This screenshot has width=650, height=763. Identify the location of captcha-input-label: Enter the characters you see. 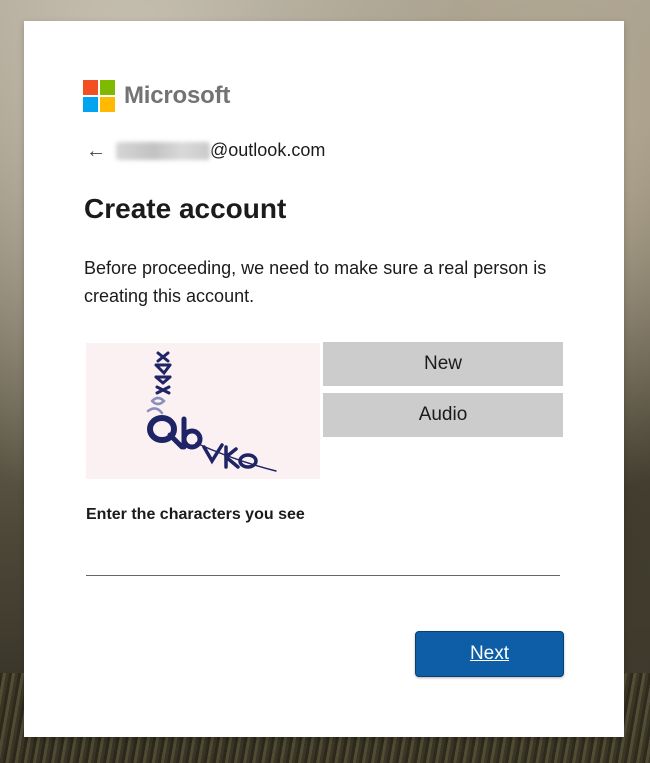
(195, 514).